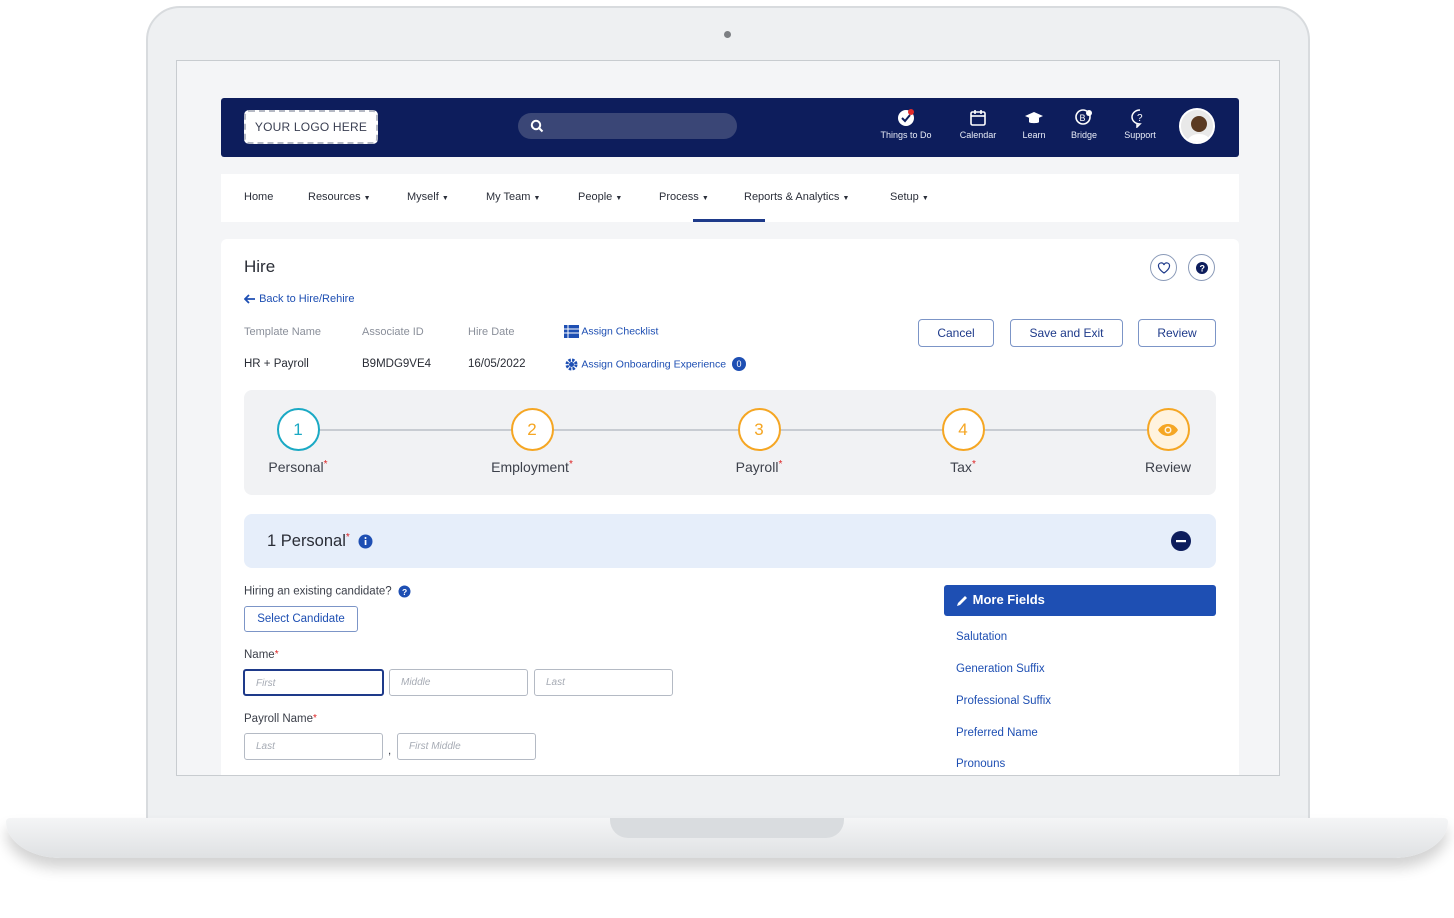  I want to click on middle-name-input: Middle, so click(458, 682).